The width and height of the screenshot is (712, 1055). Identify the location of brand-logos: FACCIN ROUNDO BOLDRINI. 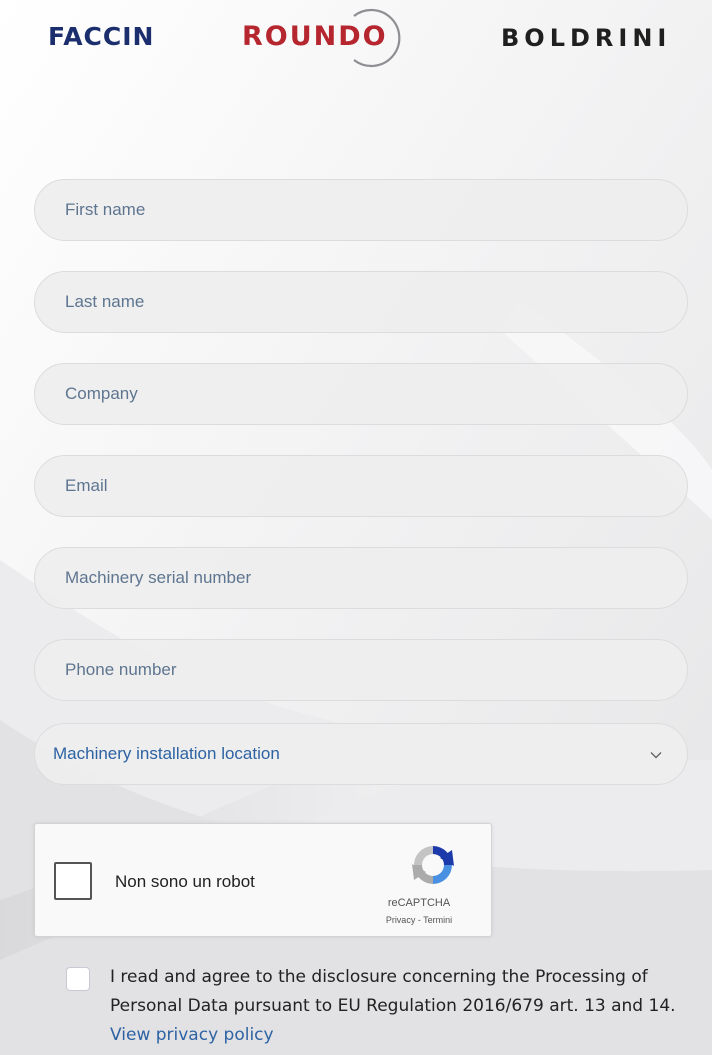
(356, 40).